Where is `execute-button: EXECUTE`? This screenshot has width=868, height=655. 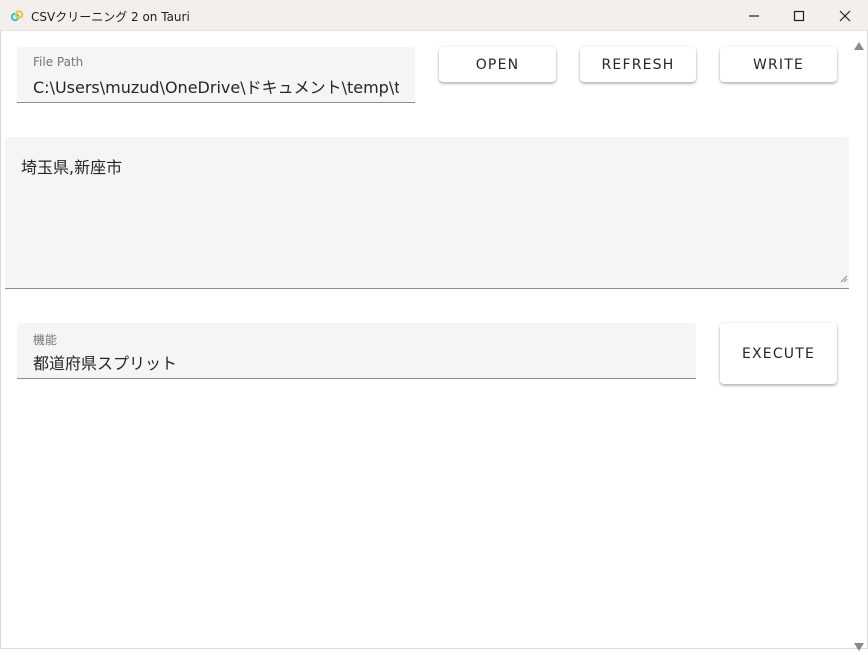
execute-button: EXECUTE is located at coordinates (778, 353).